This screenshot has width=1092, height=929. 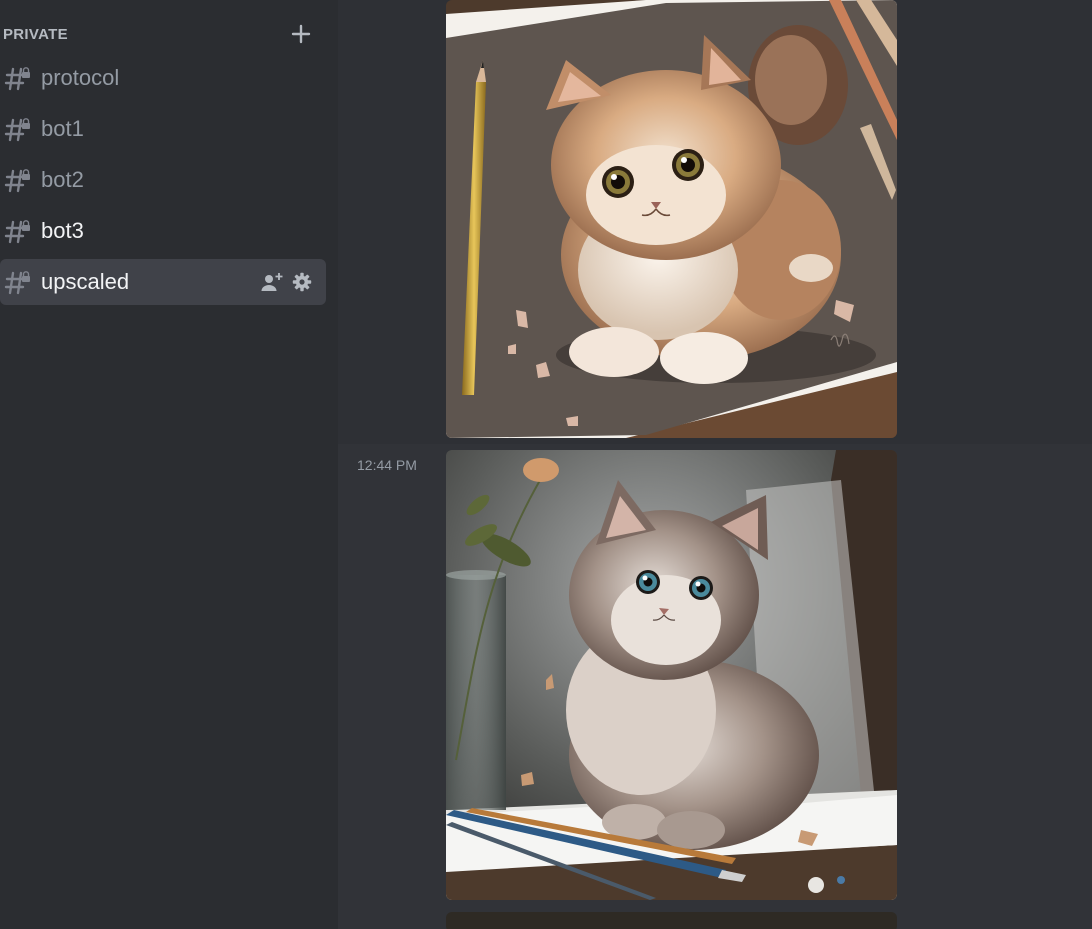 What do you see at coordinates (62, 179) in the screenshot?
I see `channel-label: bot2` at bounding box center [62, 179].